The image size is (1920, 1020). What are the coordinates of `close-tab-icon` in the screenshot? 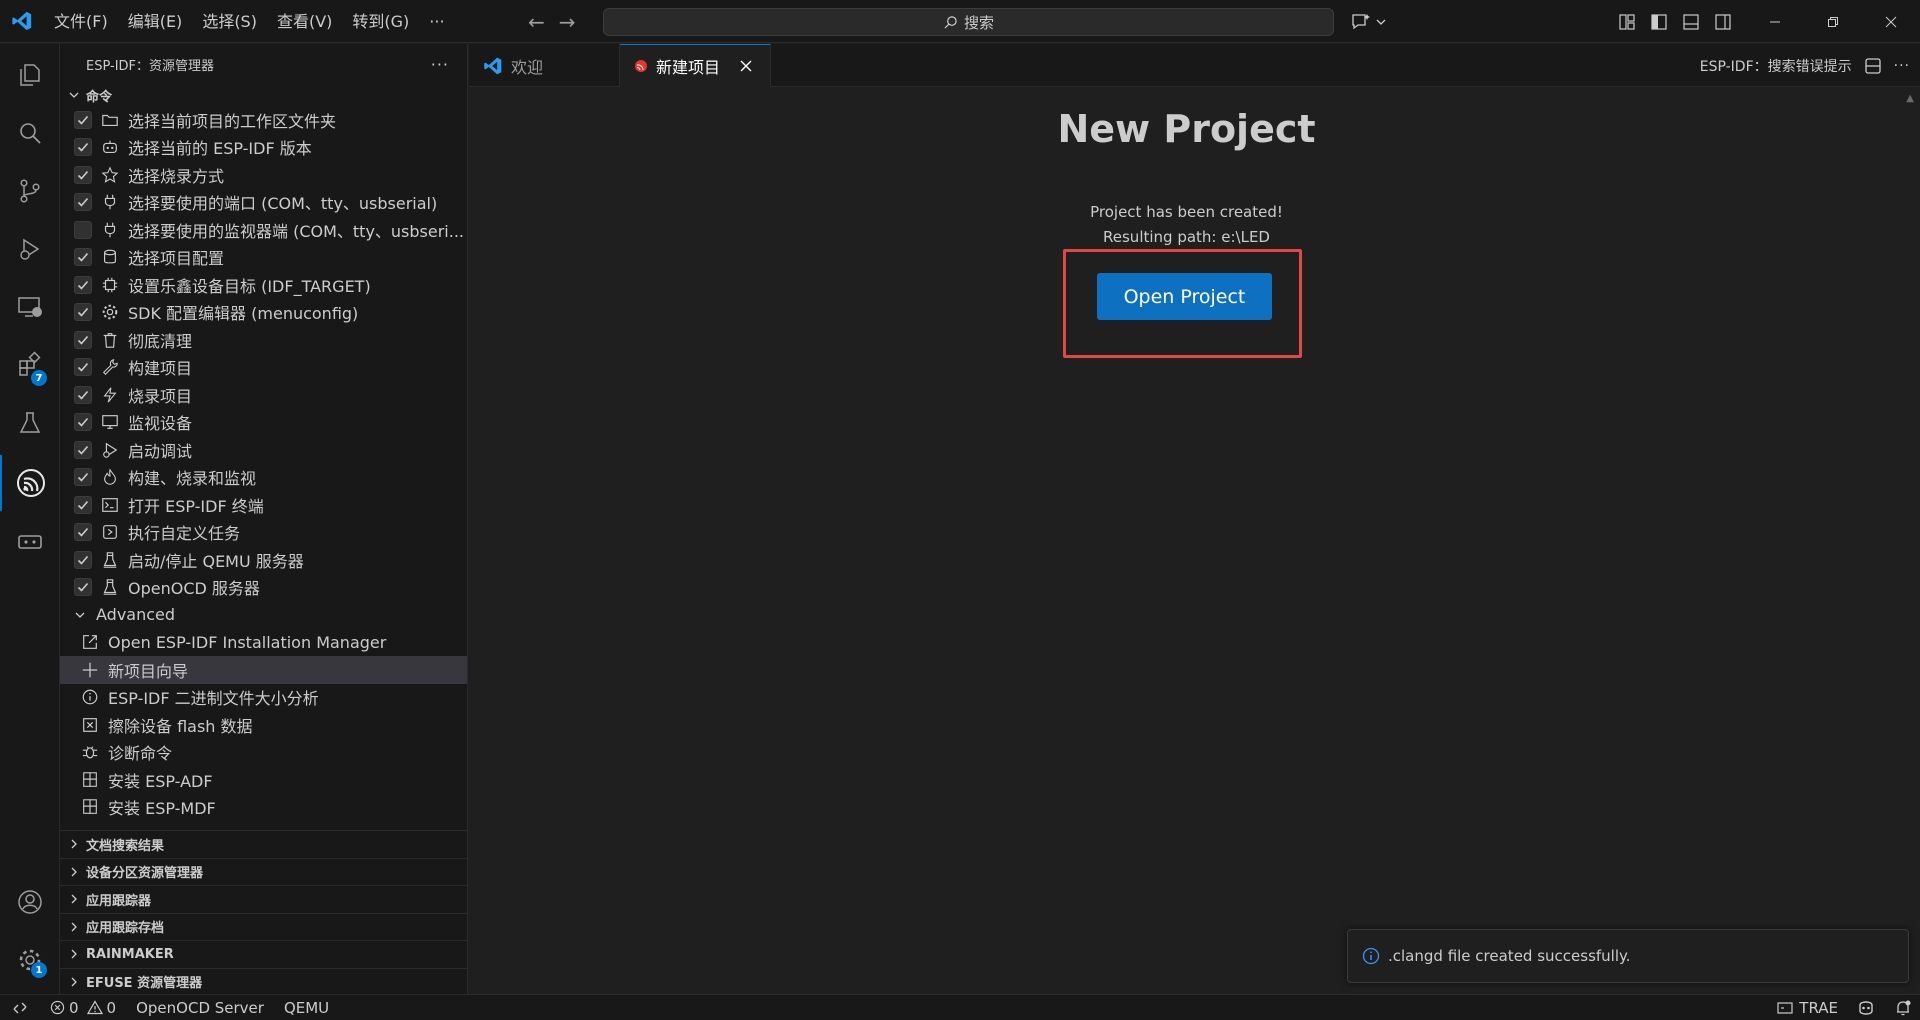 It's located at (746, 66).